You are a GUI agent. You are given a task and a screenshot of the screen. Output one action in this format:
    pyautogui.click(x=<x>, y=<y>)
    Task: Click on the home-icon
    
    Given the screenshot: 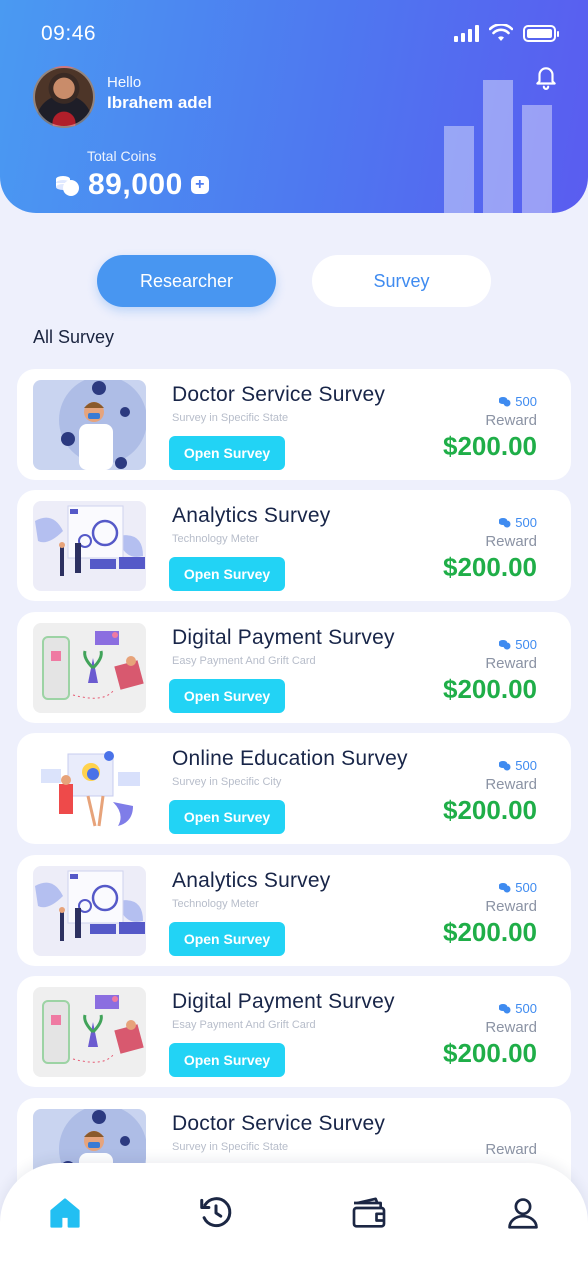 What is the action you would take?
    pyautogui.click(x=65, y=1213)
    